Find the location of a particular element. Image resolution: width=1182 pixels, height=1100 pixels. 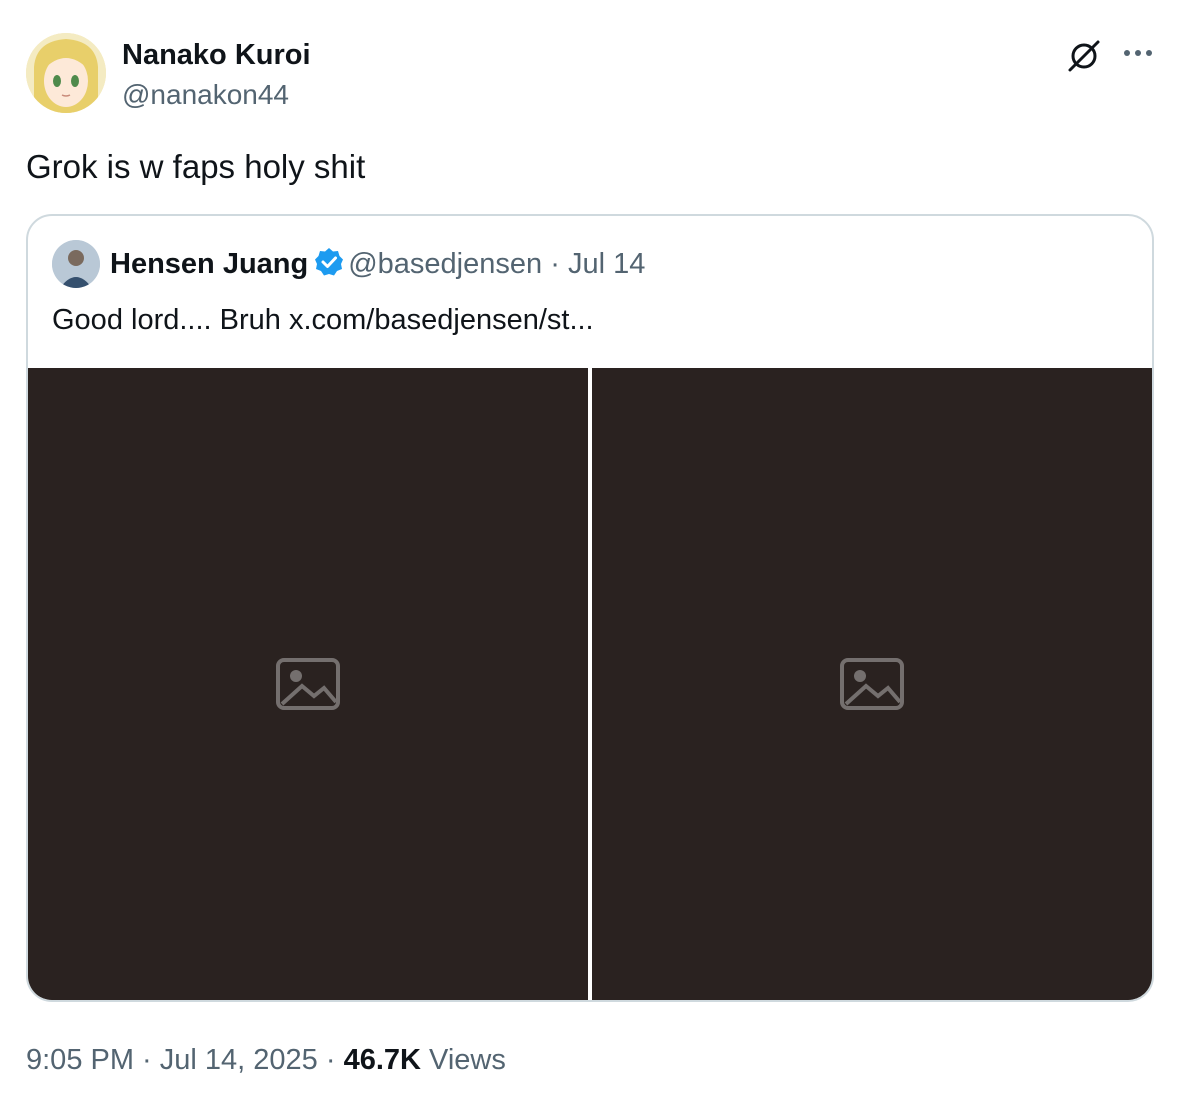

tweet-text: Grok is w faps holy shit is located at coordinates (196, 166).